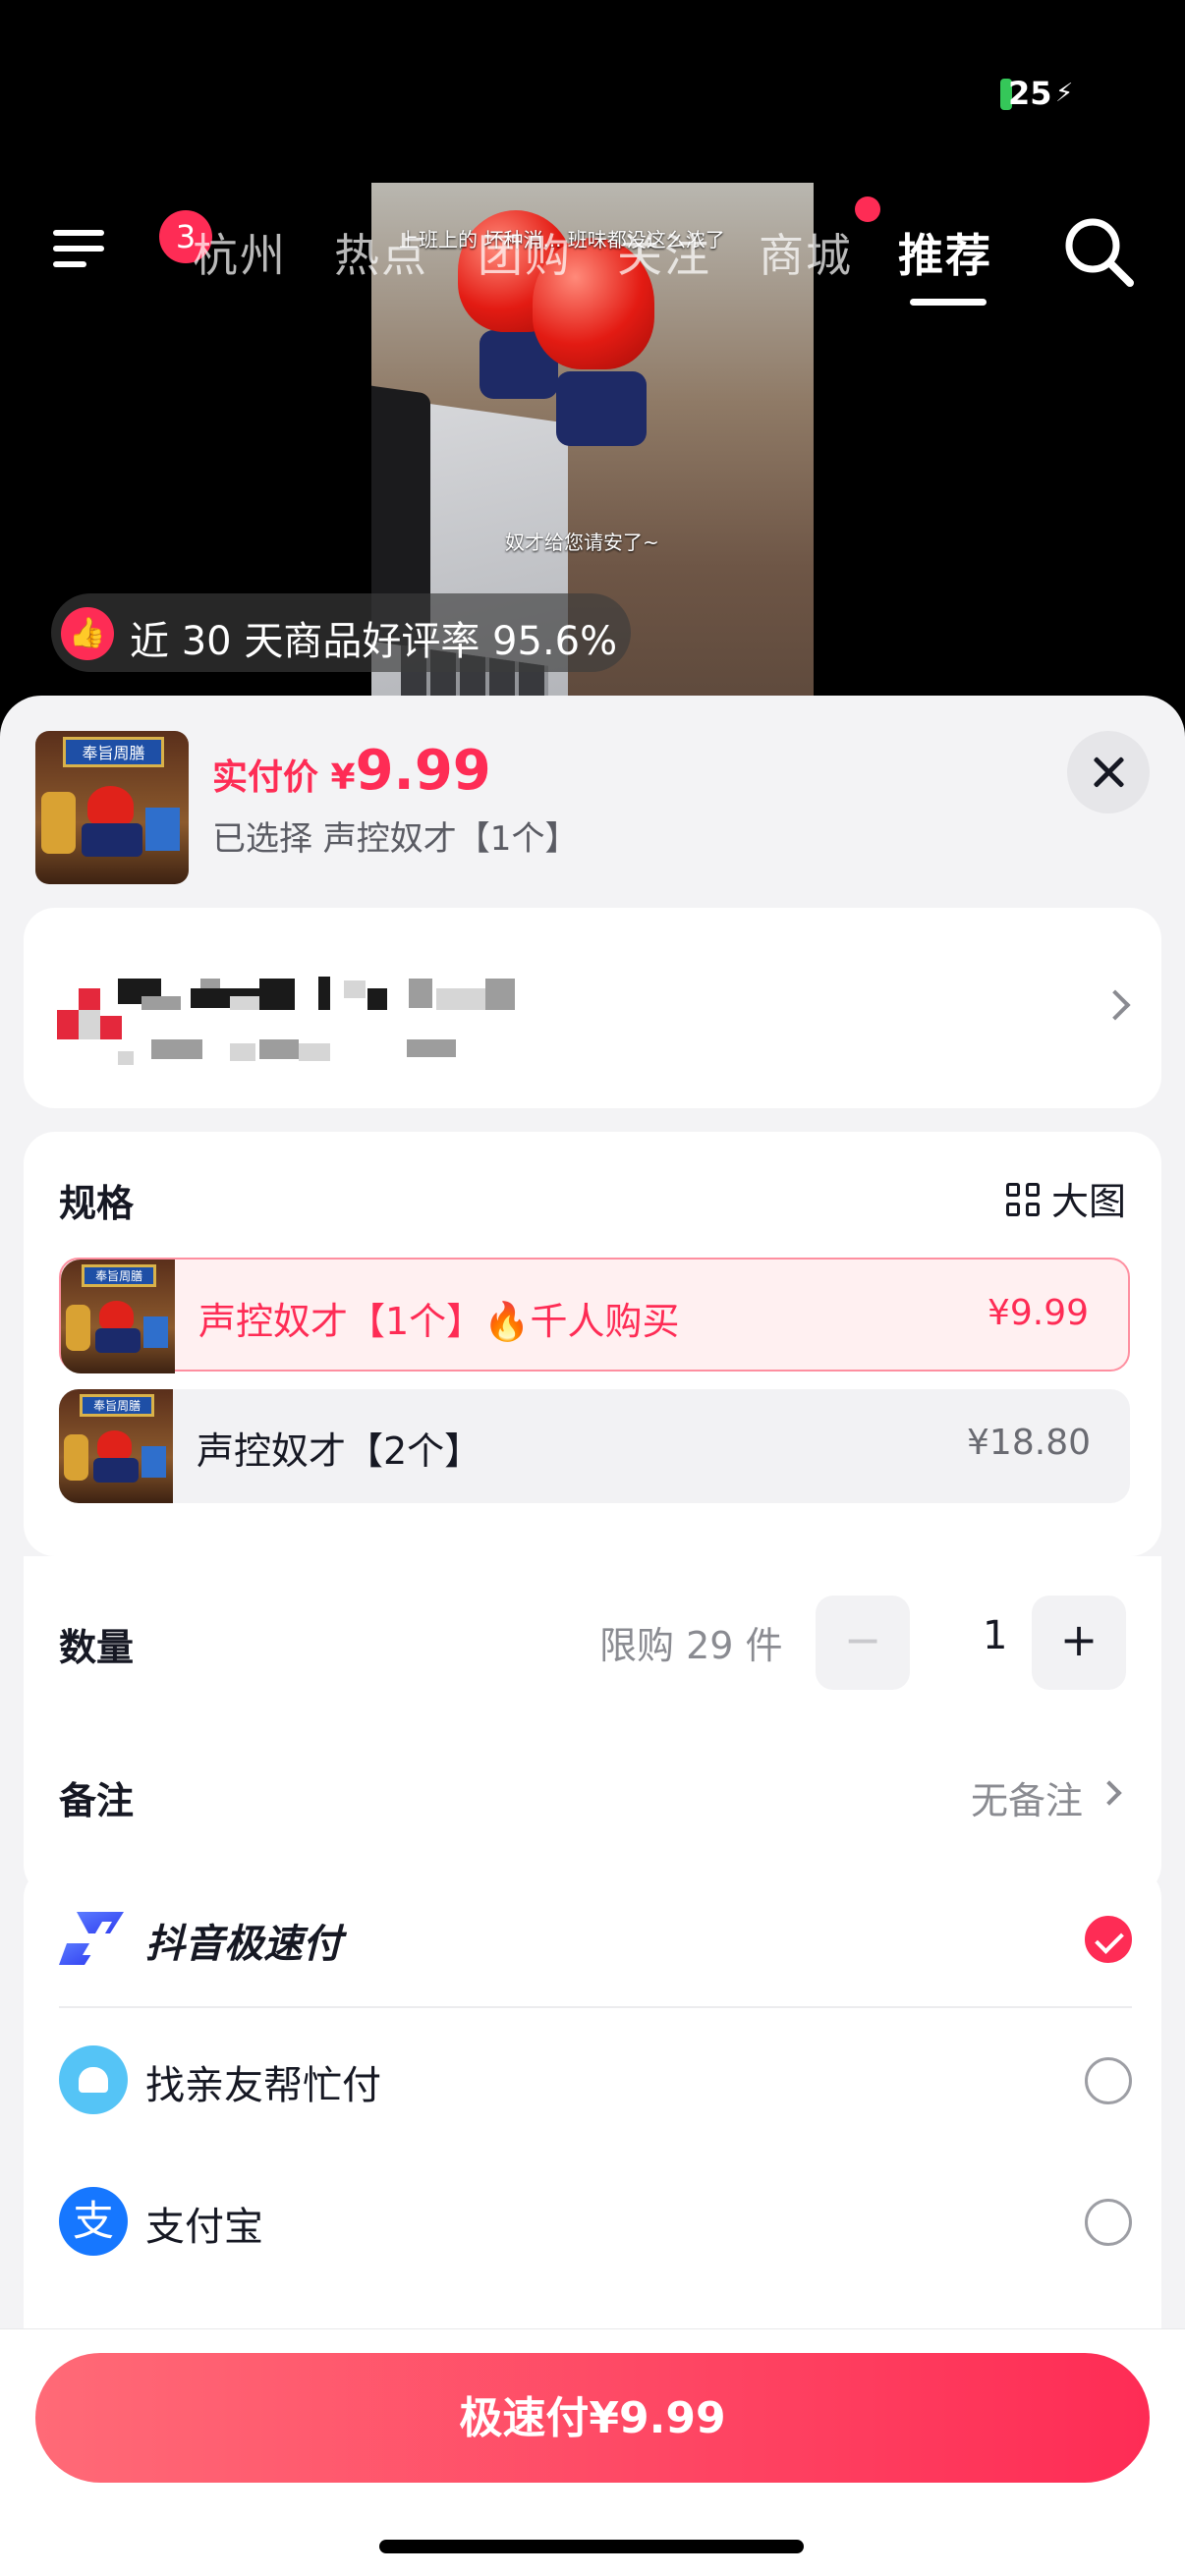  I want to click on payment-friend: 找亲友帮忙付, so click(596, 2079).